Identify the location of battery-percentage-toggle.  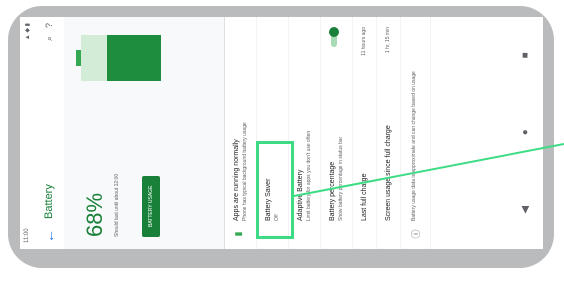
(334, 38).